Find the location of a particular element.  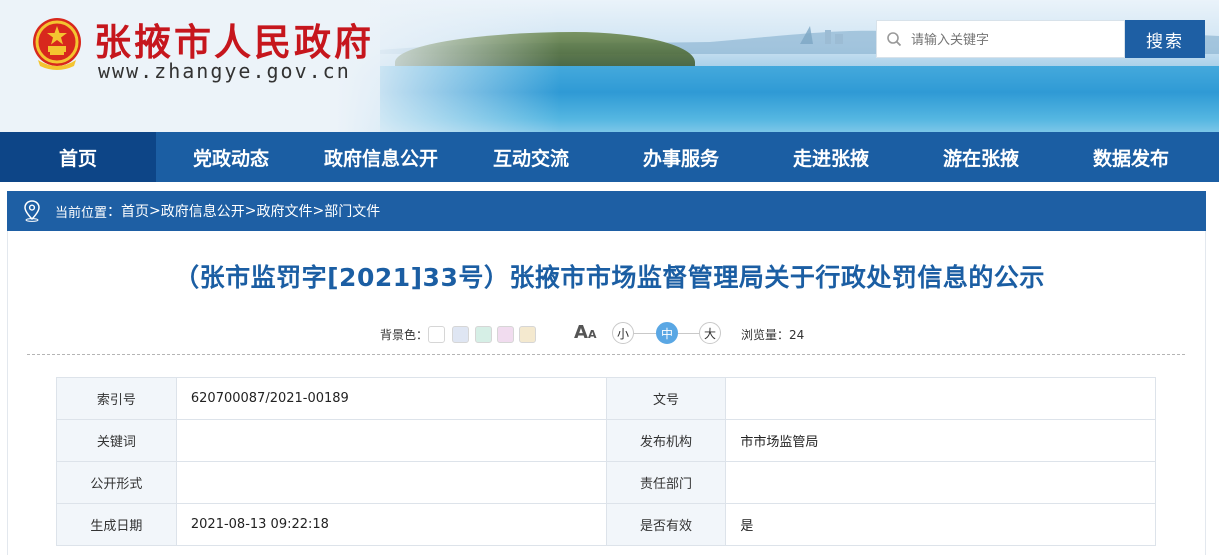

table-row: 索引号 620700087/2021-00189 文号 is located at coordinates (606, 398).